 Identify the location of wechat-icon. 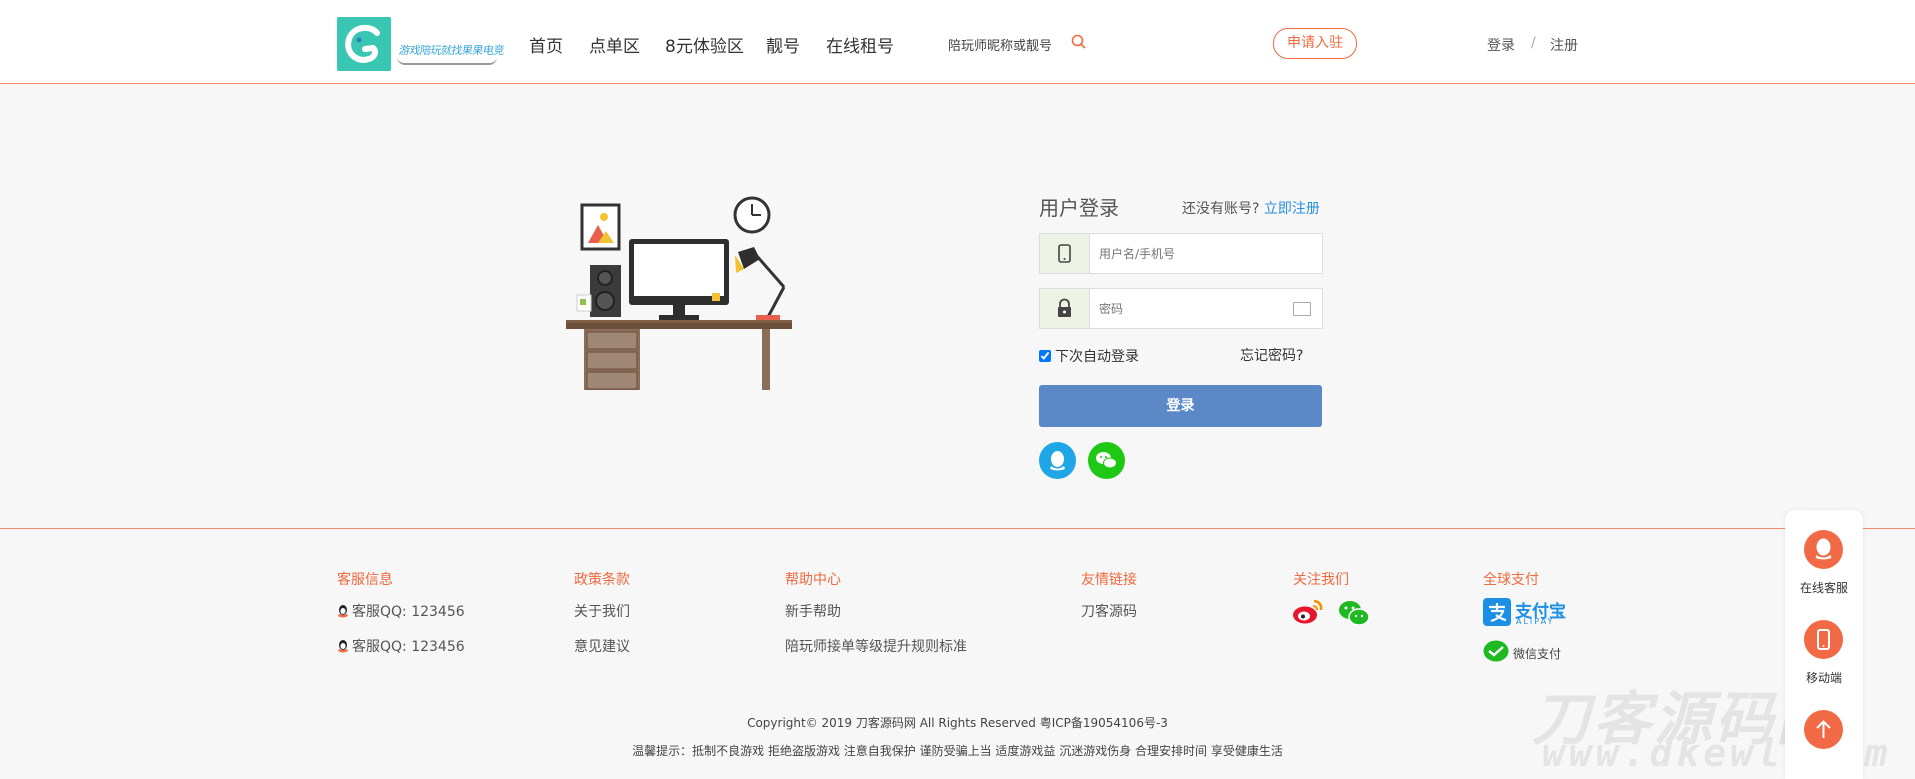
(1354, 613).